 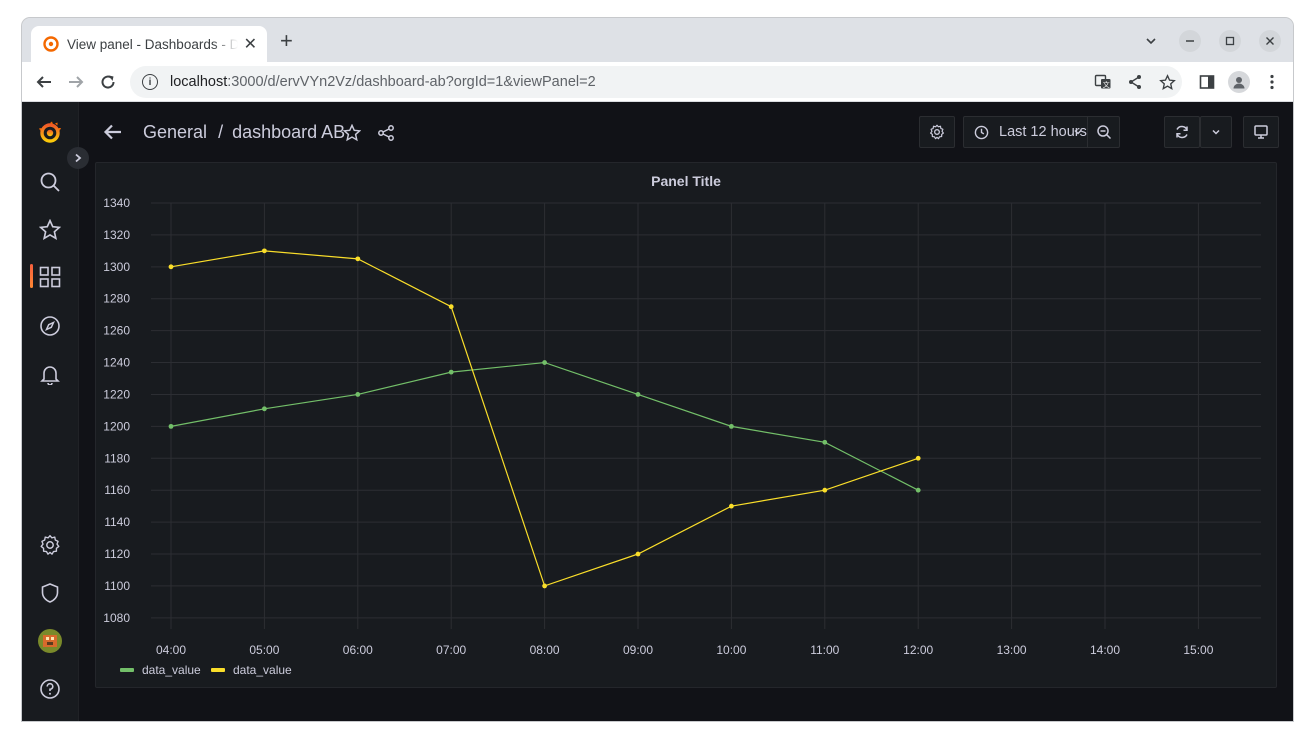 What do you see at coordinates (50, 277) in the screenshot?
I see `dashboards-grid-icon` at bounding box center [50, 277].